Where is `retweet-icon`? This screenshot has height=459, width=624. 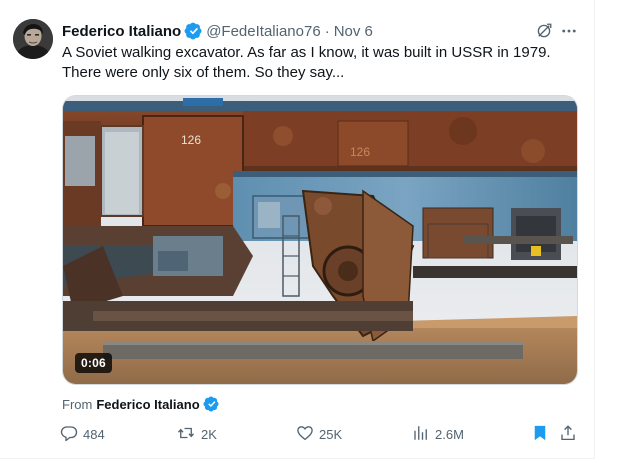 retweet-icon is located at coordinates (186, 434).